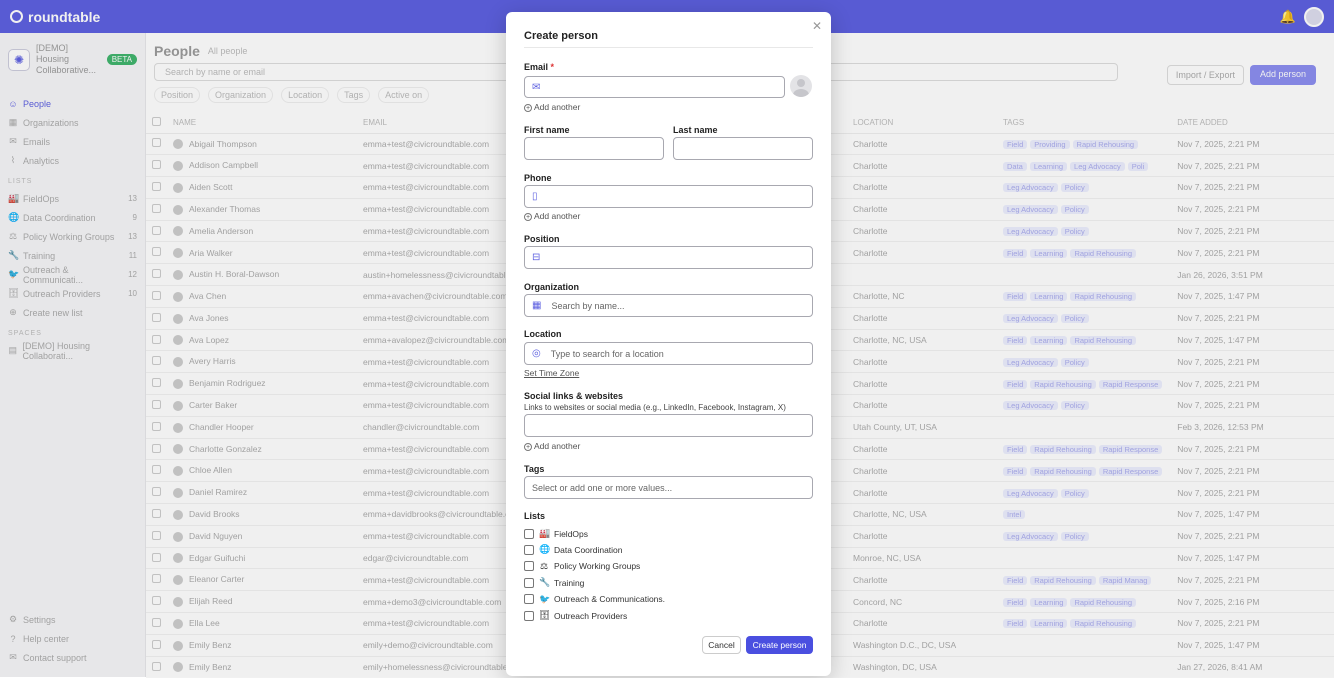 The height and width of the screenshot is (678, 1334). I want to click on list-option-label: Outreach & Communications., so click(610, 599).